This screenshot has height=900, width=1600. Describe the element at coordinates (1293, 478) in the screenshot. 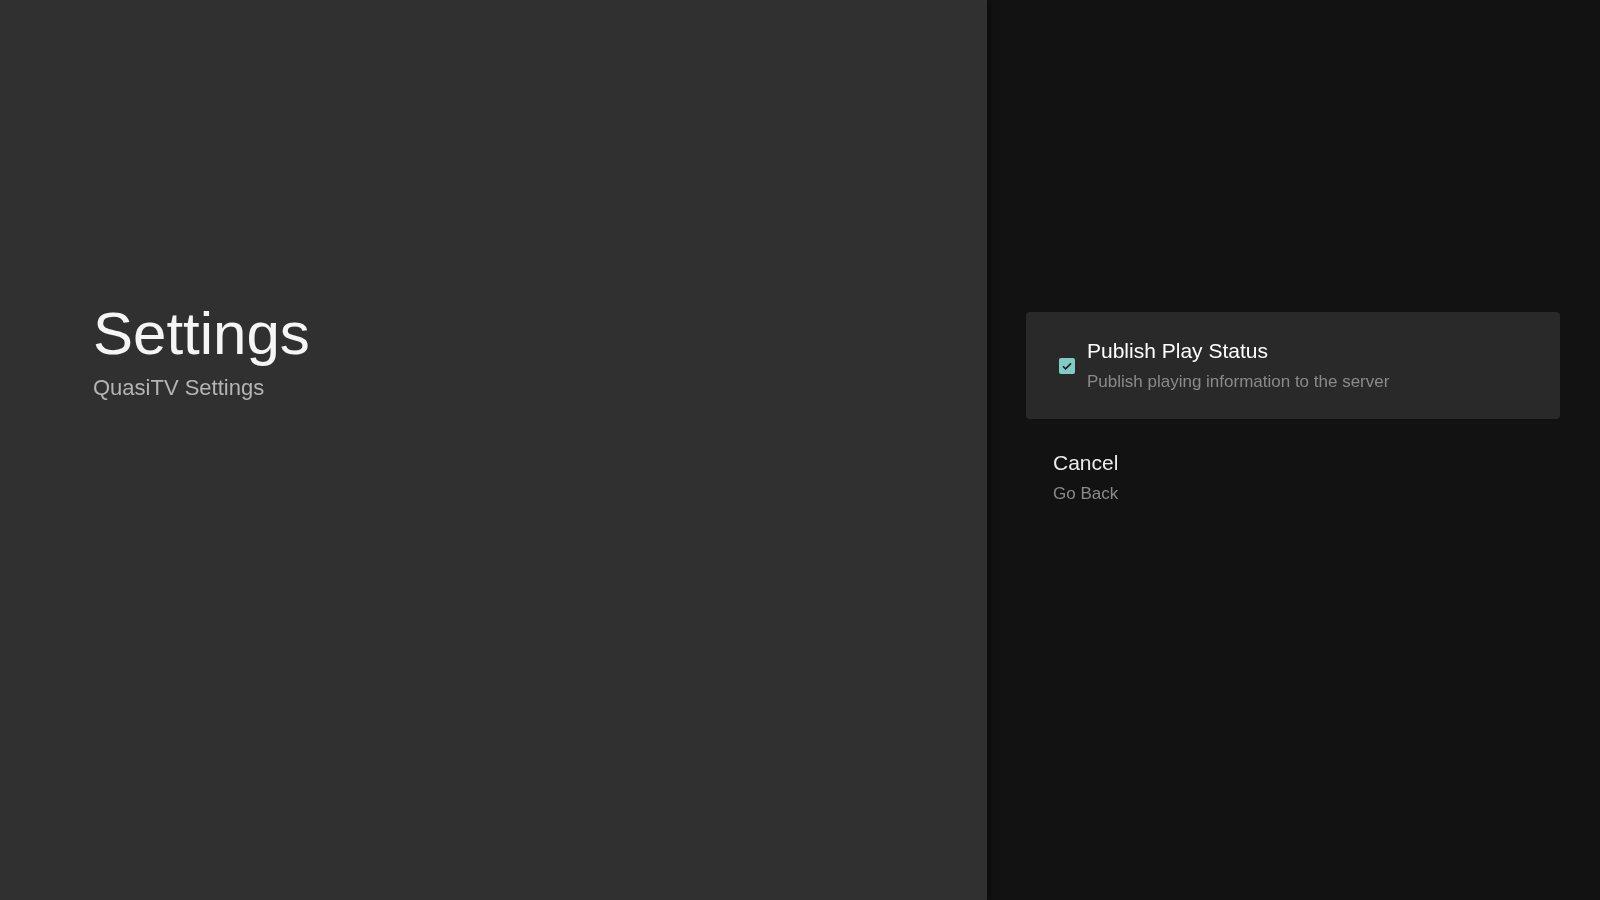

I see `settings-option: Cancel Go Back` at that location.